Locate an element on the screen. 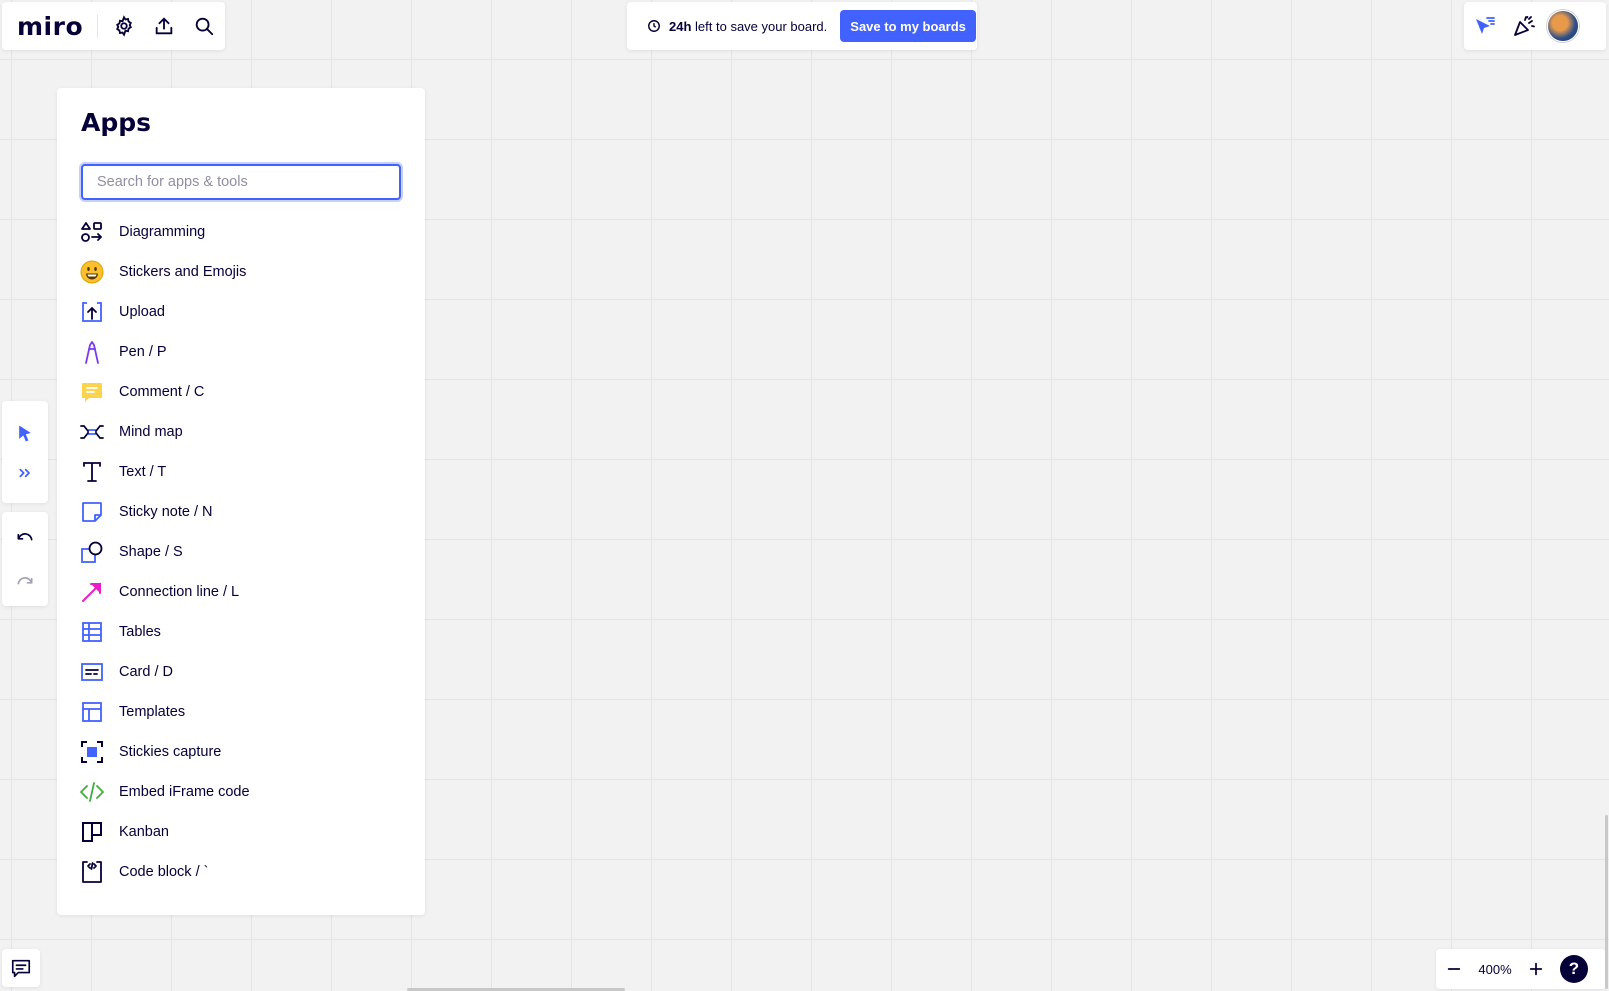 Image resolution: width=1609 pixels, height=991 pixels. cursor-icon is located at coordinates (25, 433).